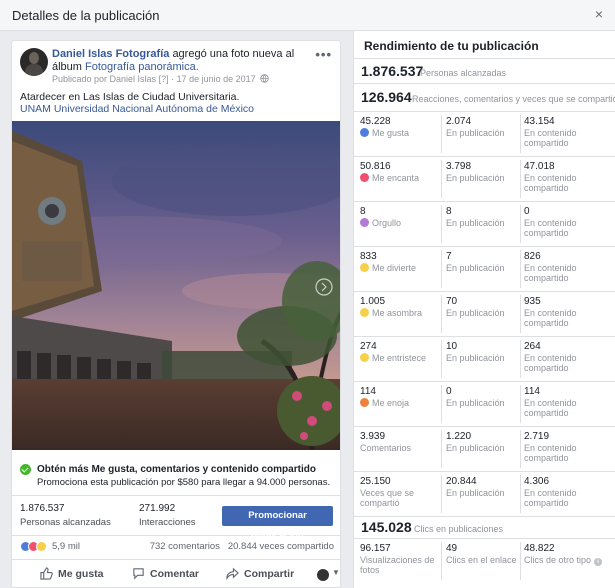 The height and width of the screenshot is (588, 615). What do you see at coordinates (34, 62) in the screenshot?
I see `author-avatar` at bounding box center [34, 62].